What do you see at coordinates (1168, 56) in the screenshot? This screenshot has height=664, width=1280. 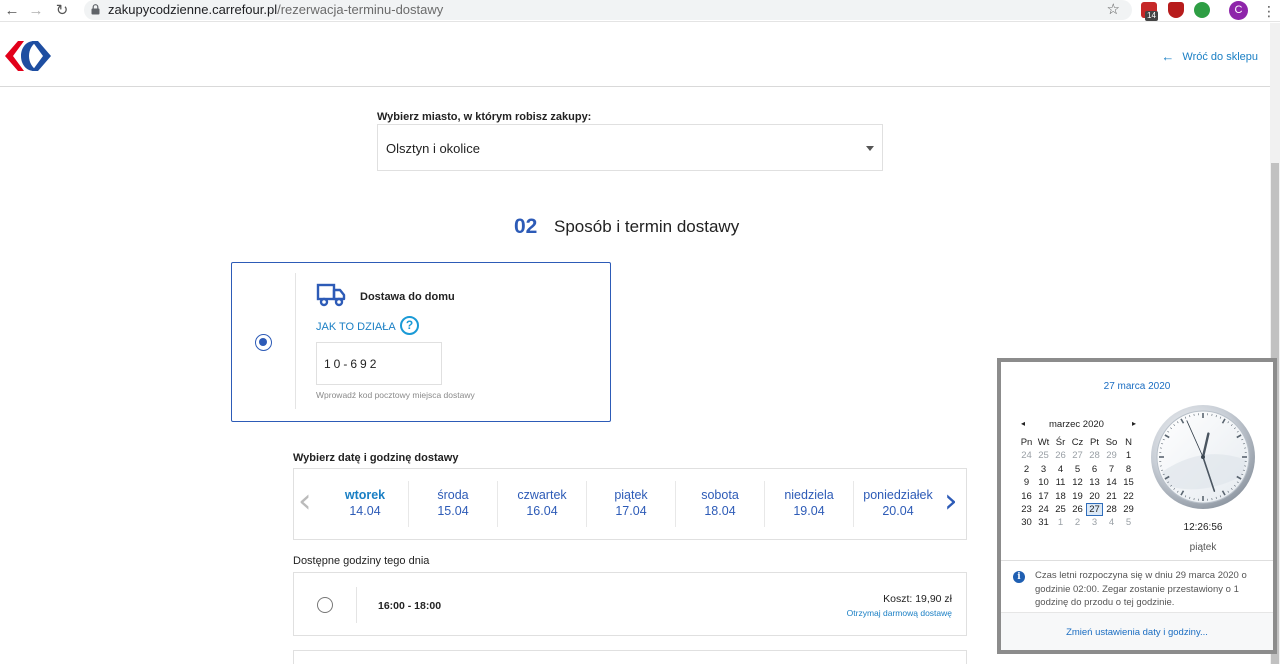 I see `arrow-left-icon: ←` at bounding box center [1168, 56].